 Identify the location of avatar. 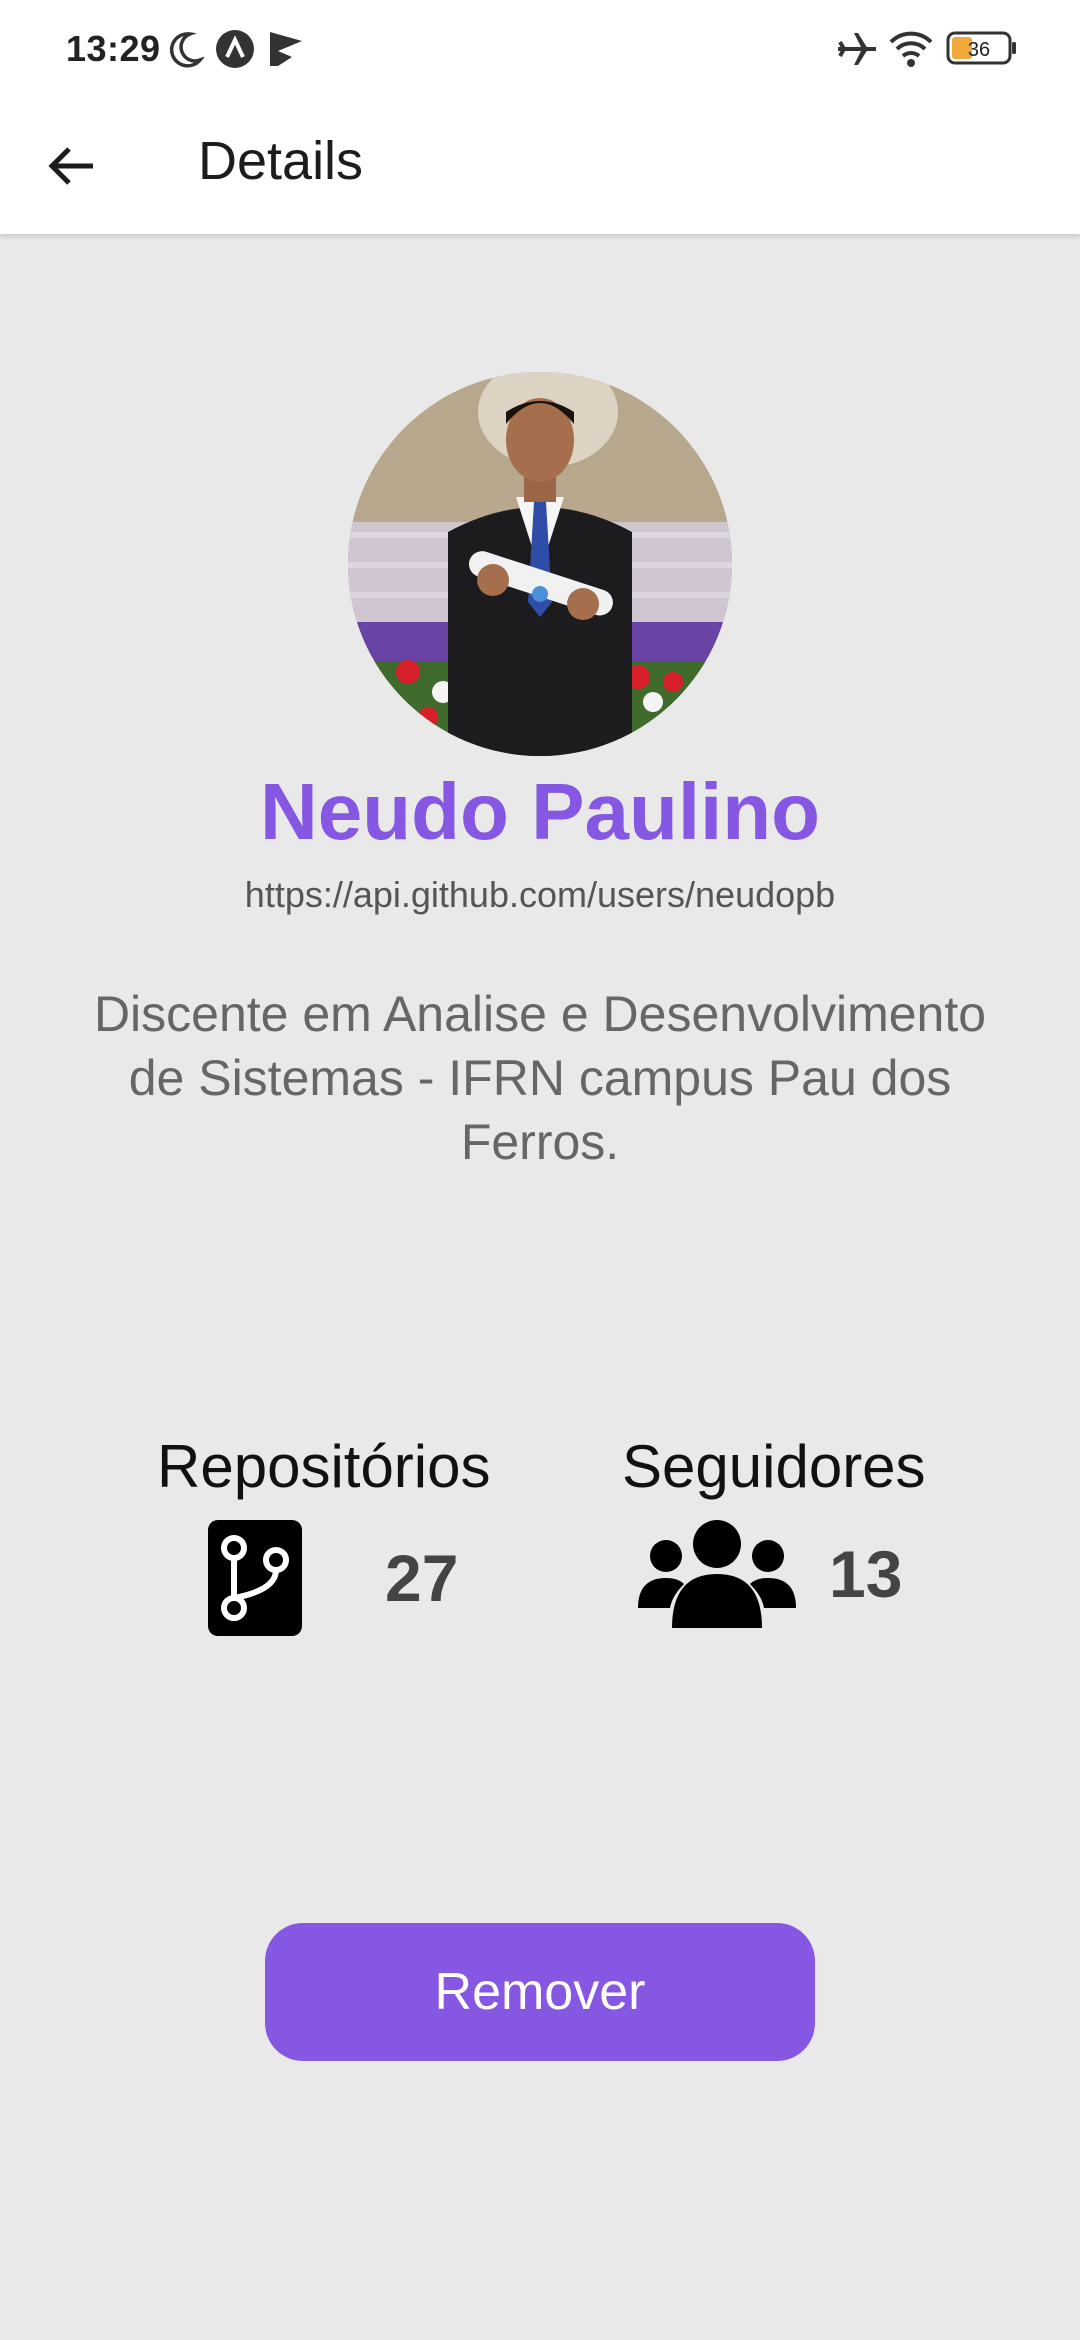
(540, 564).